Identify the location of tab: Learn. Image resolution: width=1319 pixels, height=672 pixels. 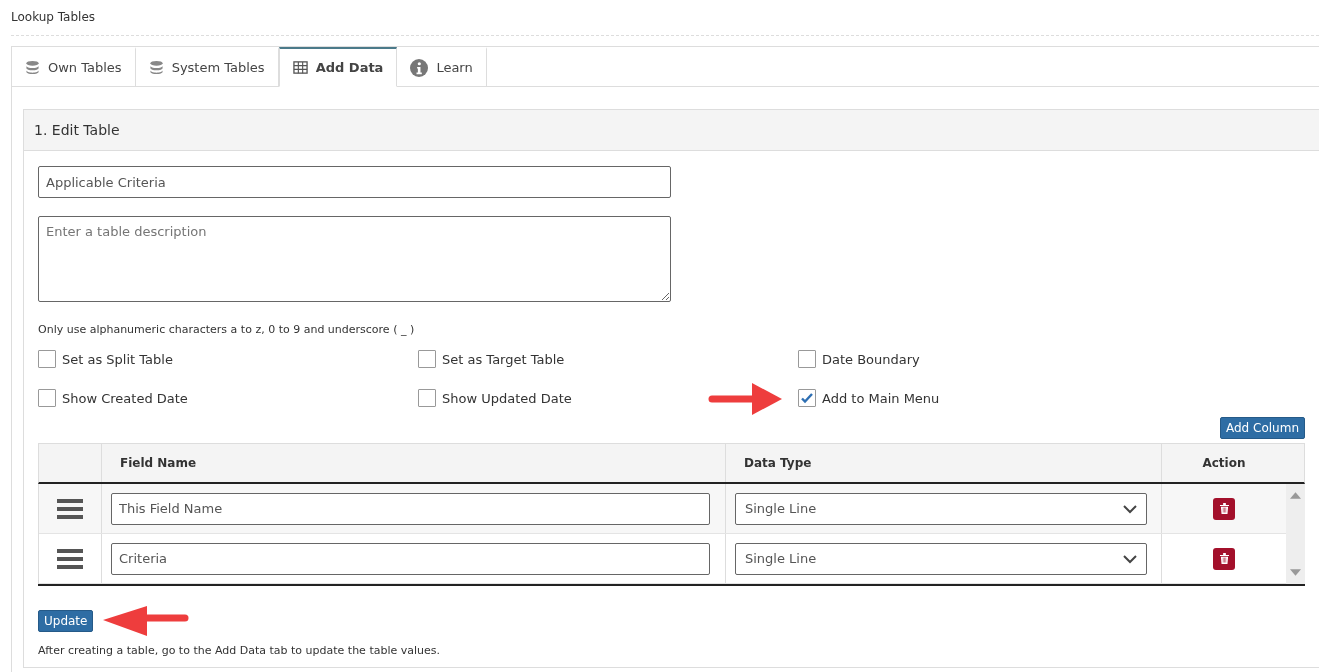
(442, 67).